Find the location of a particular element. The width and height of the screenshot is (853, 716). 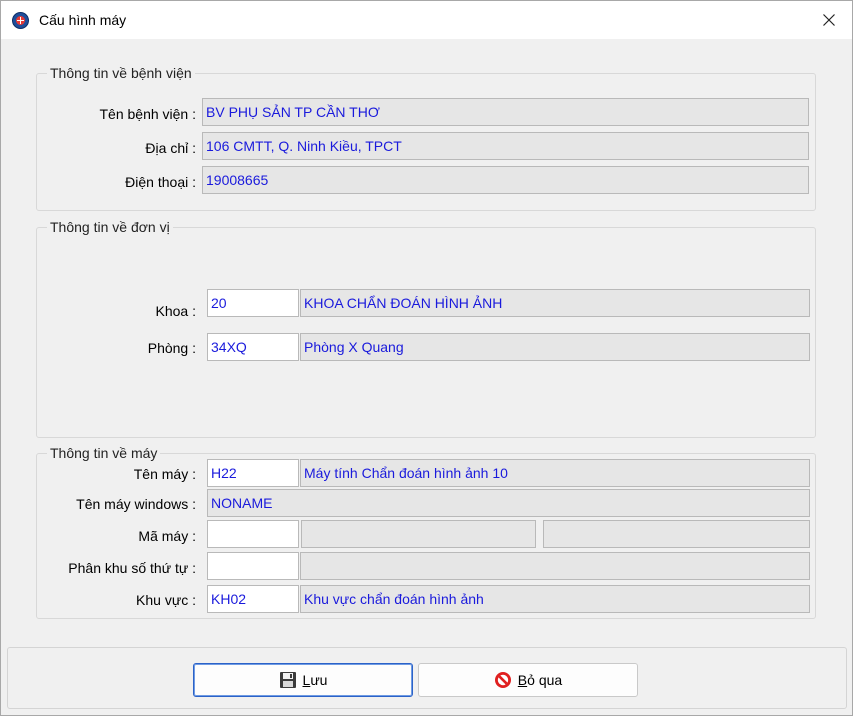

machine-id-label: Mã máy : is located at coordinates (167, 536).